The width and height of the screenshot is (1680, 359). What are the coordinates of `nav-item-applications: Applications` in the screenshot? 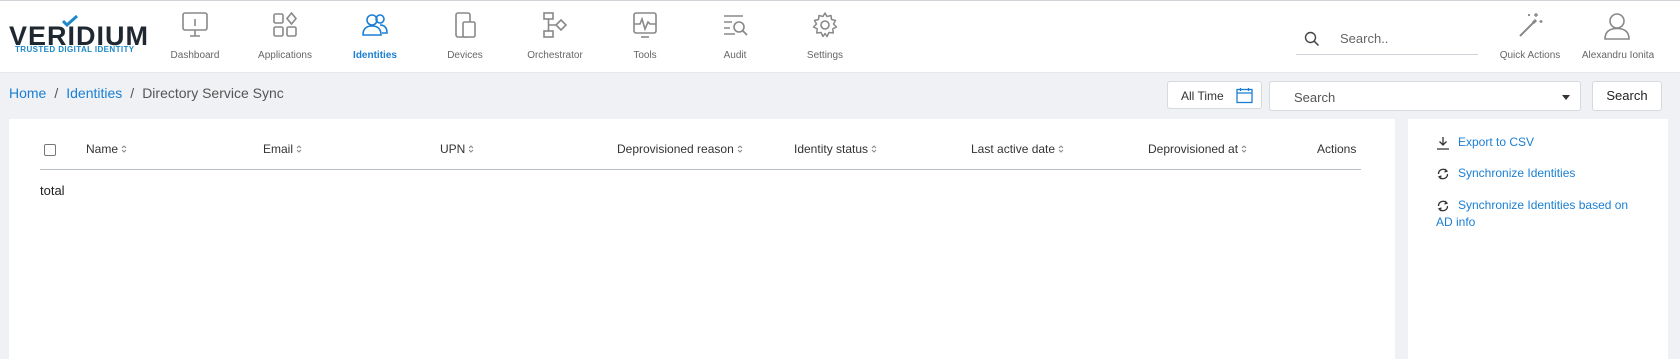 It's located at (285, 37).